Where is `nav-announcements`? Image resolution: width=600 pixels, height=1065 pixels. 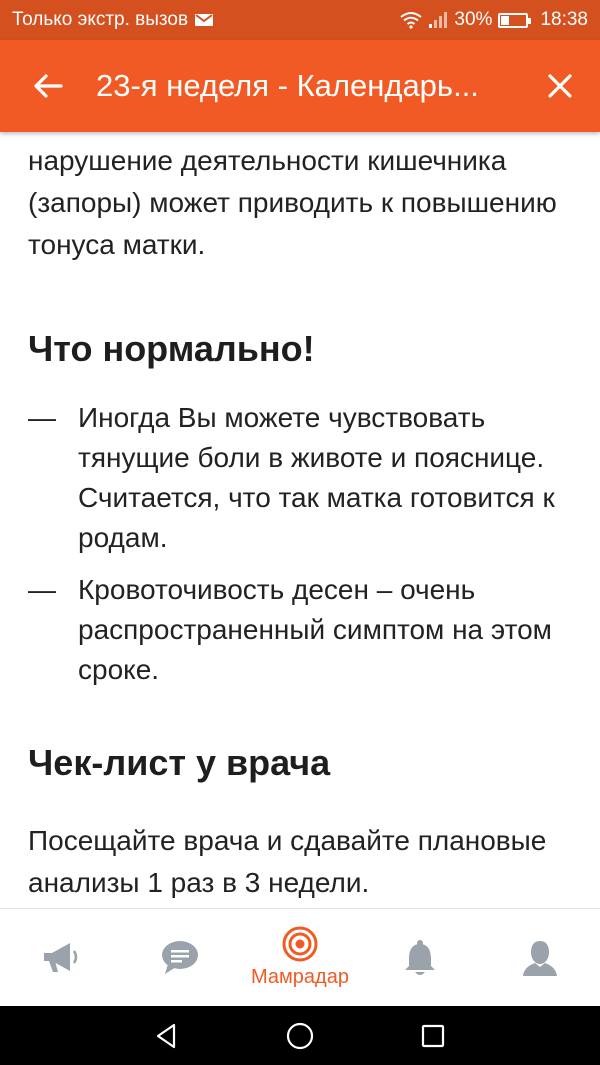 nav-announcements is located at coordinates (60, 958).